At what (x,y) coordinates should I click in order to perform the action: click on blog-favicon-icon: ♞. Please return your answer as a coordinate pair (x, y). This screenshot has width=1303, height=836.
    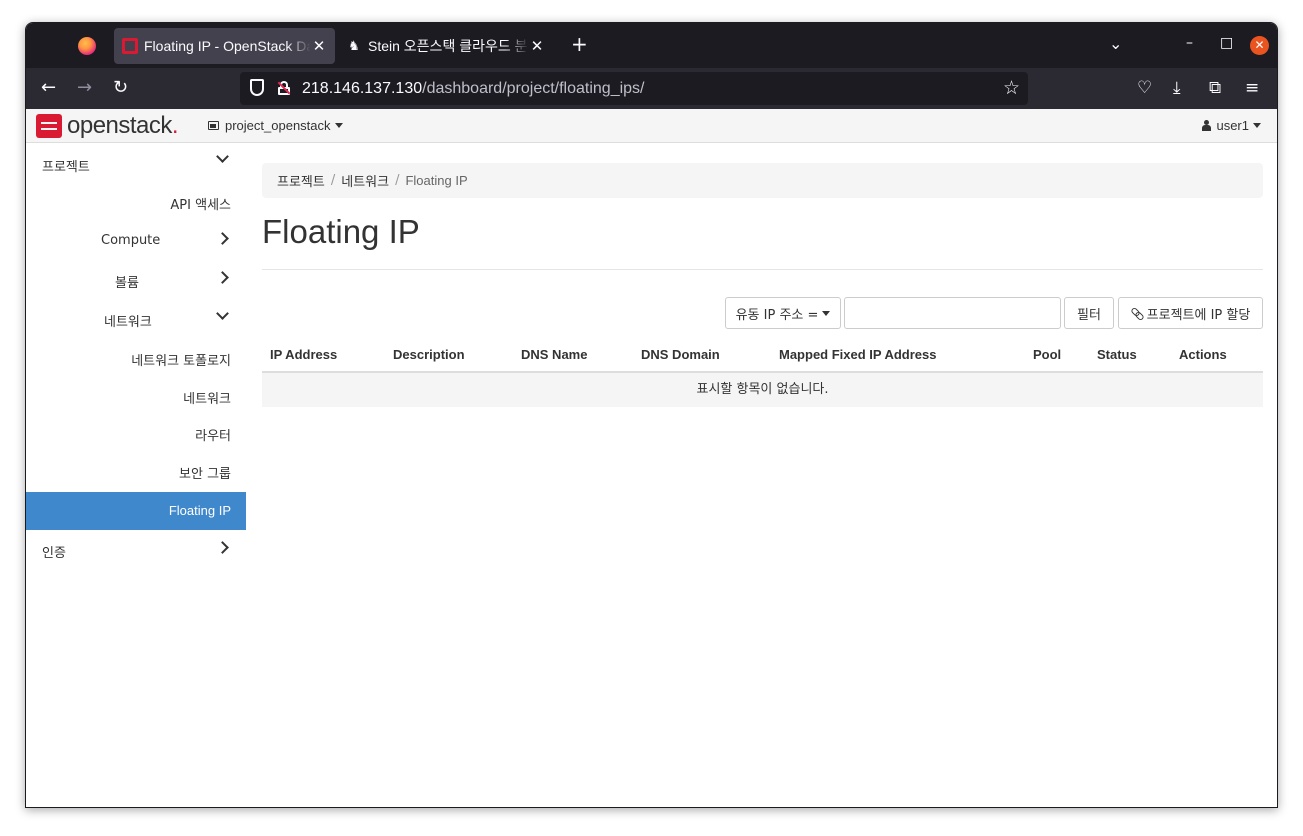
    Looking at the image, I should click on (354, 45).